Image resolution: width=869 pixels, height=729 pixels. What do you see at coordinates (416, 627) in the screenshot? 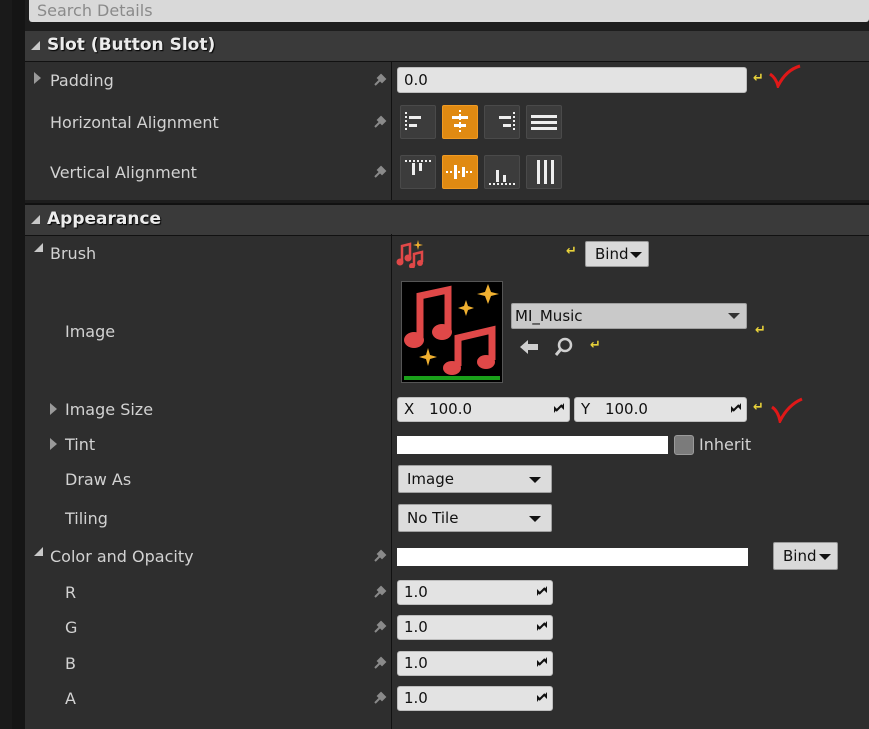
I see `channel-g-value: 1.0` at bounding box center [416, 627].